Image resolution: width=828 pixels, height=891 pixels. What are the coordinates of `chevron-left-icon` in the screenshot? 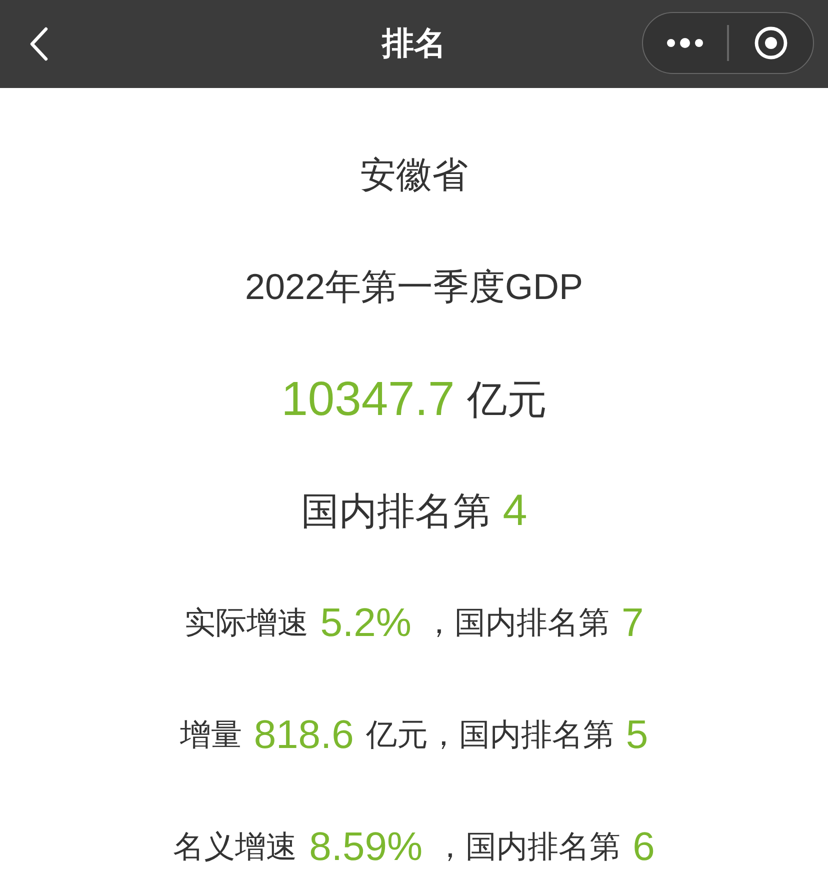 It's located at (39, 44).